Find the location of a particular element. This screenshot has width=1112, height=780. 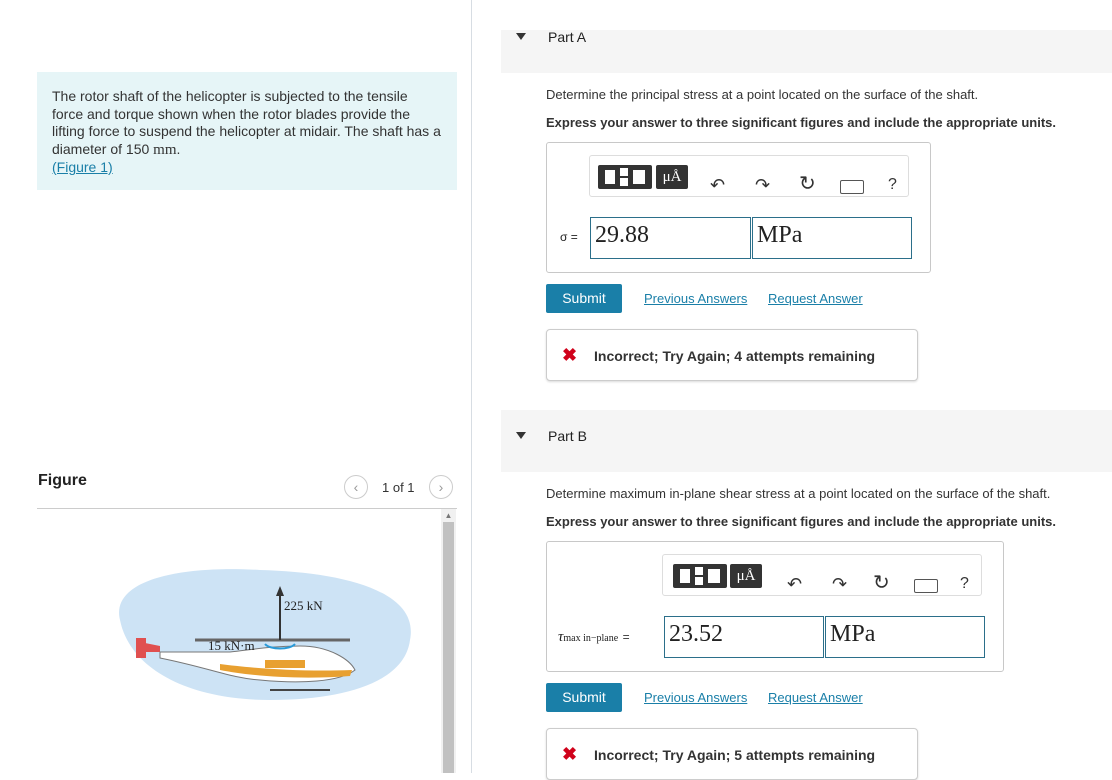

scroll-thumb is located at coordinates (448, 647).